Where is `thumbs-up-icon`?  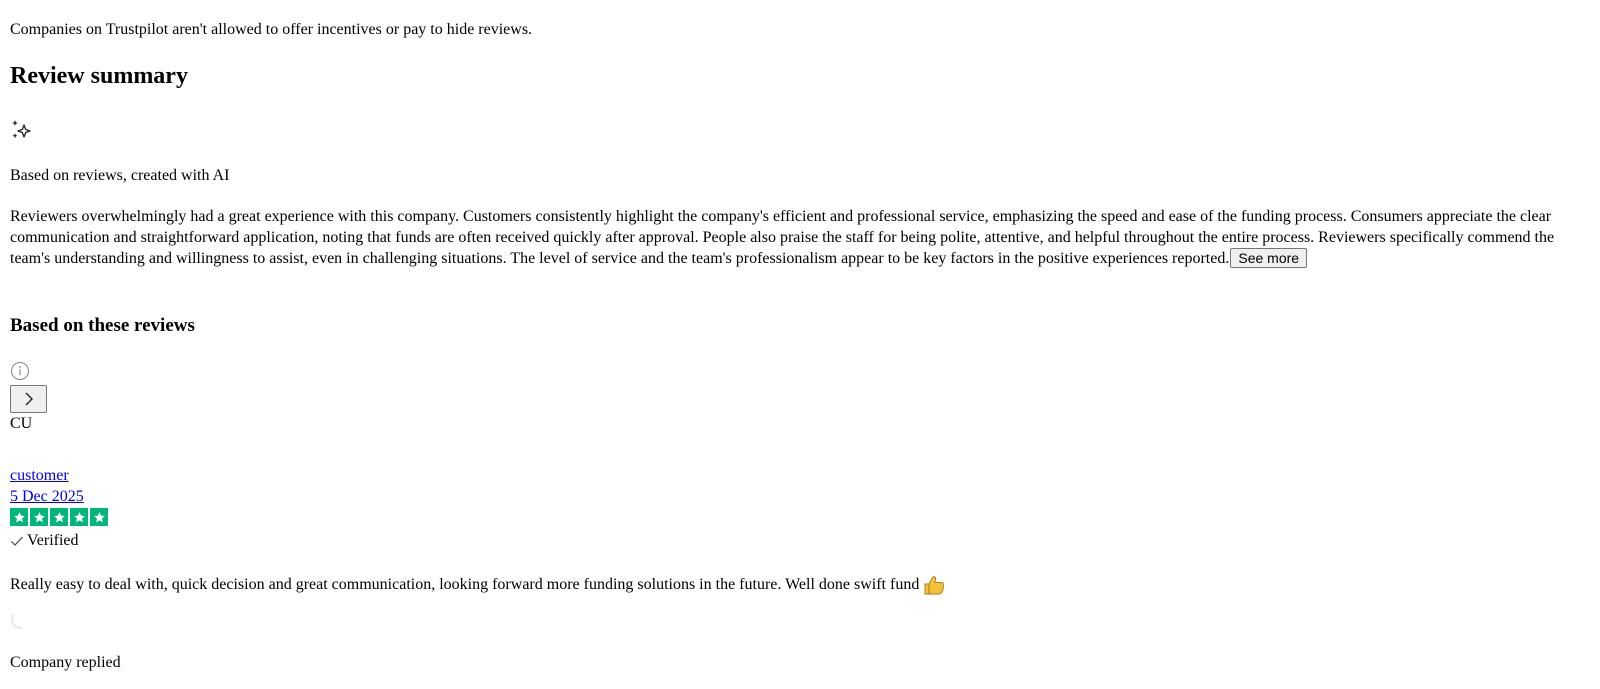 thumbs-up-icon is located at coordinates (934, 585).